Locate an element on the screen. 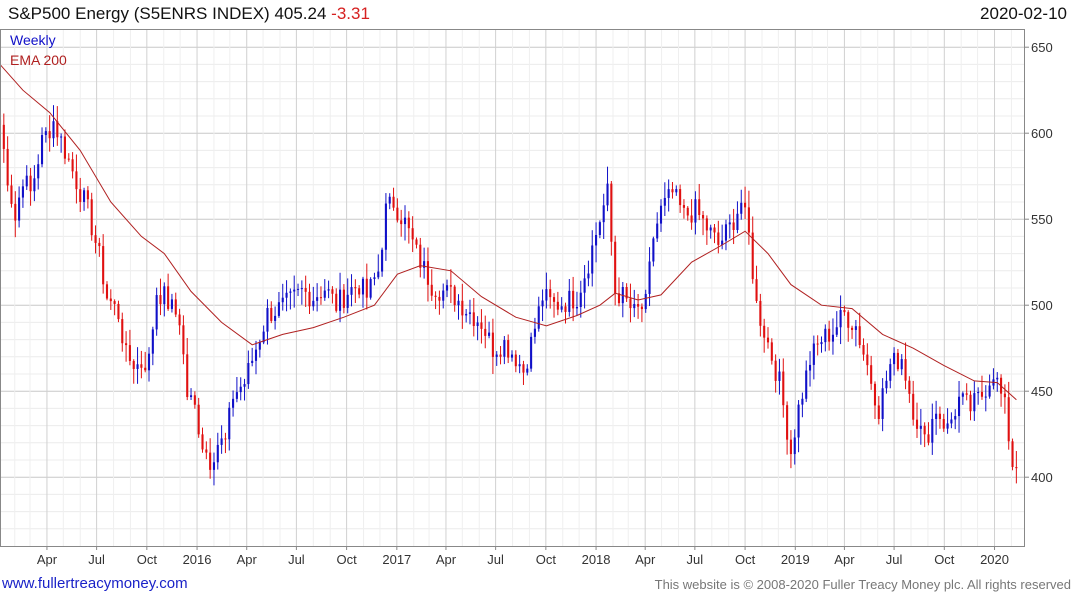 This screenshot has height=600, width=1075. y-tick-label: 600 is located at coordinates (1042, 133).